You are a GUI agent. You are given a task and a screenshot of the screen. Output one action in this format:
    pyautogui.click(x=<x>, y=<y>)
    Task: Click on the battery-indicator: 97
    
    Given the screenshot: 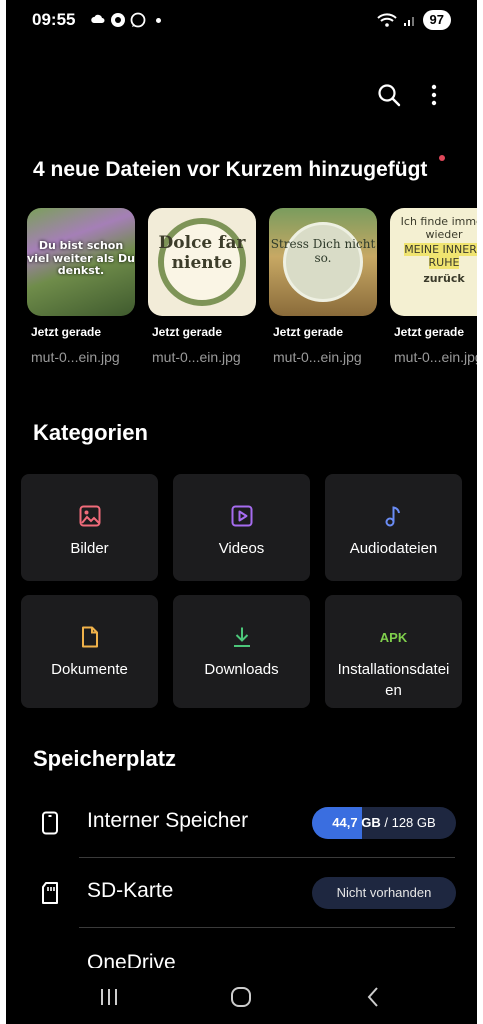 What is the action you would take?
    pyautogui.click(x=436, y=20)
    